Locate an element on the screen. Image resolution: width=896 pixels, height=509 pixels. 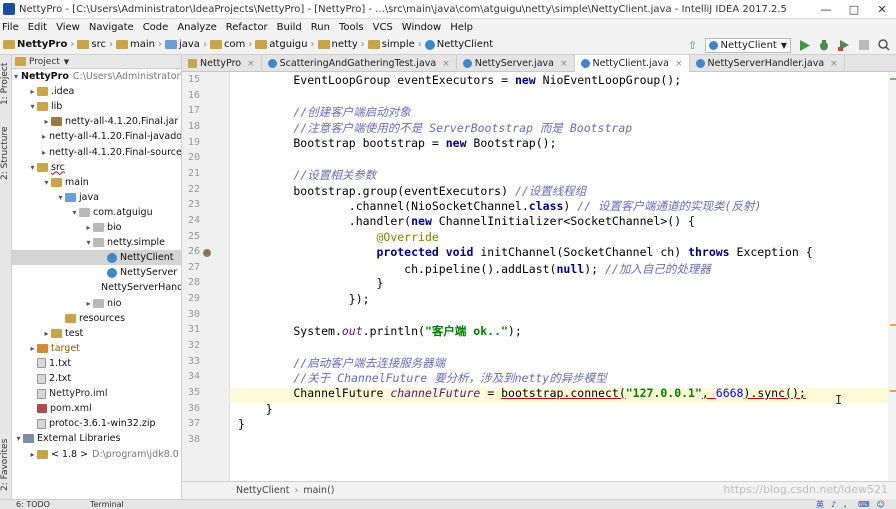
breadcrumb-item: NettyPro › is located at coordinates (38, 44).